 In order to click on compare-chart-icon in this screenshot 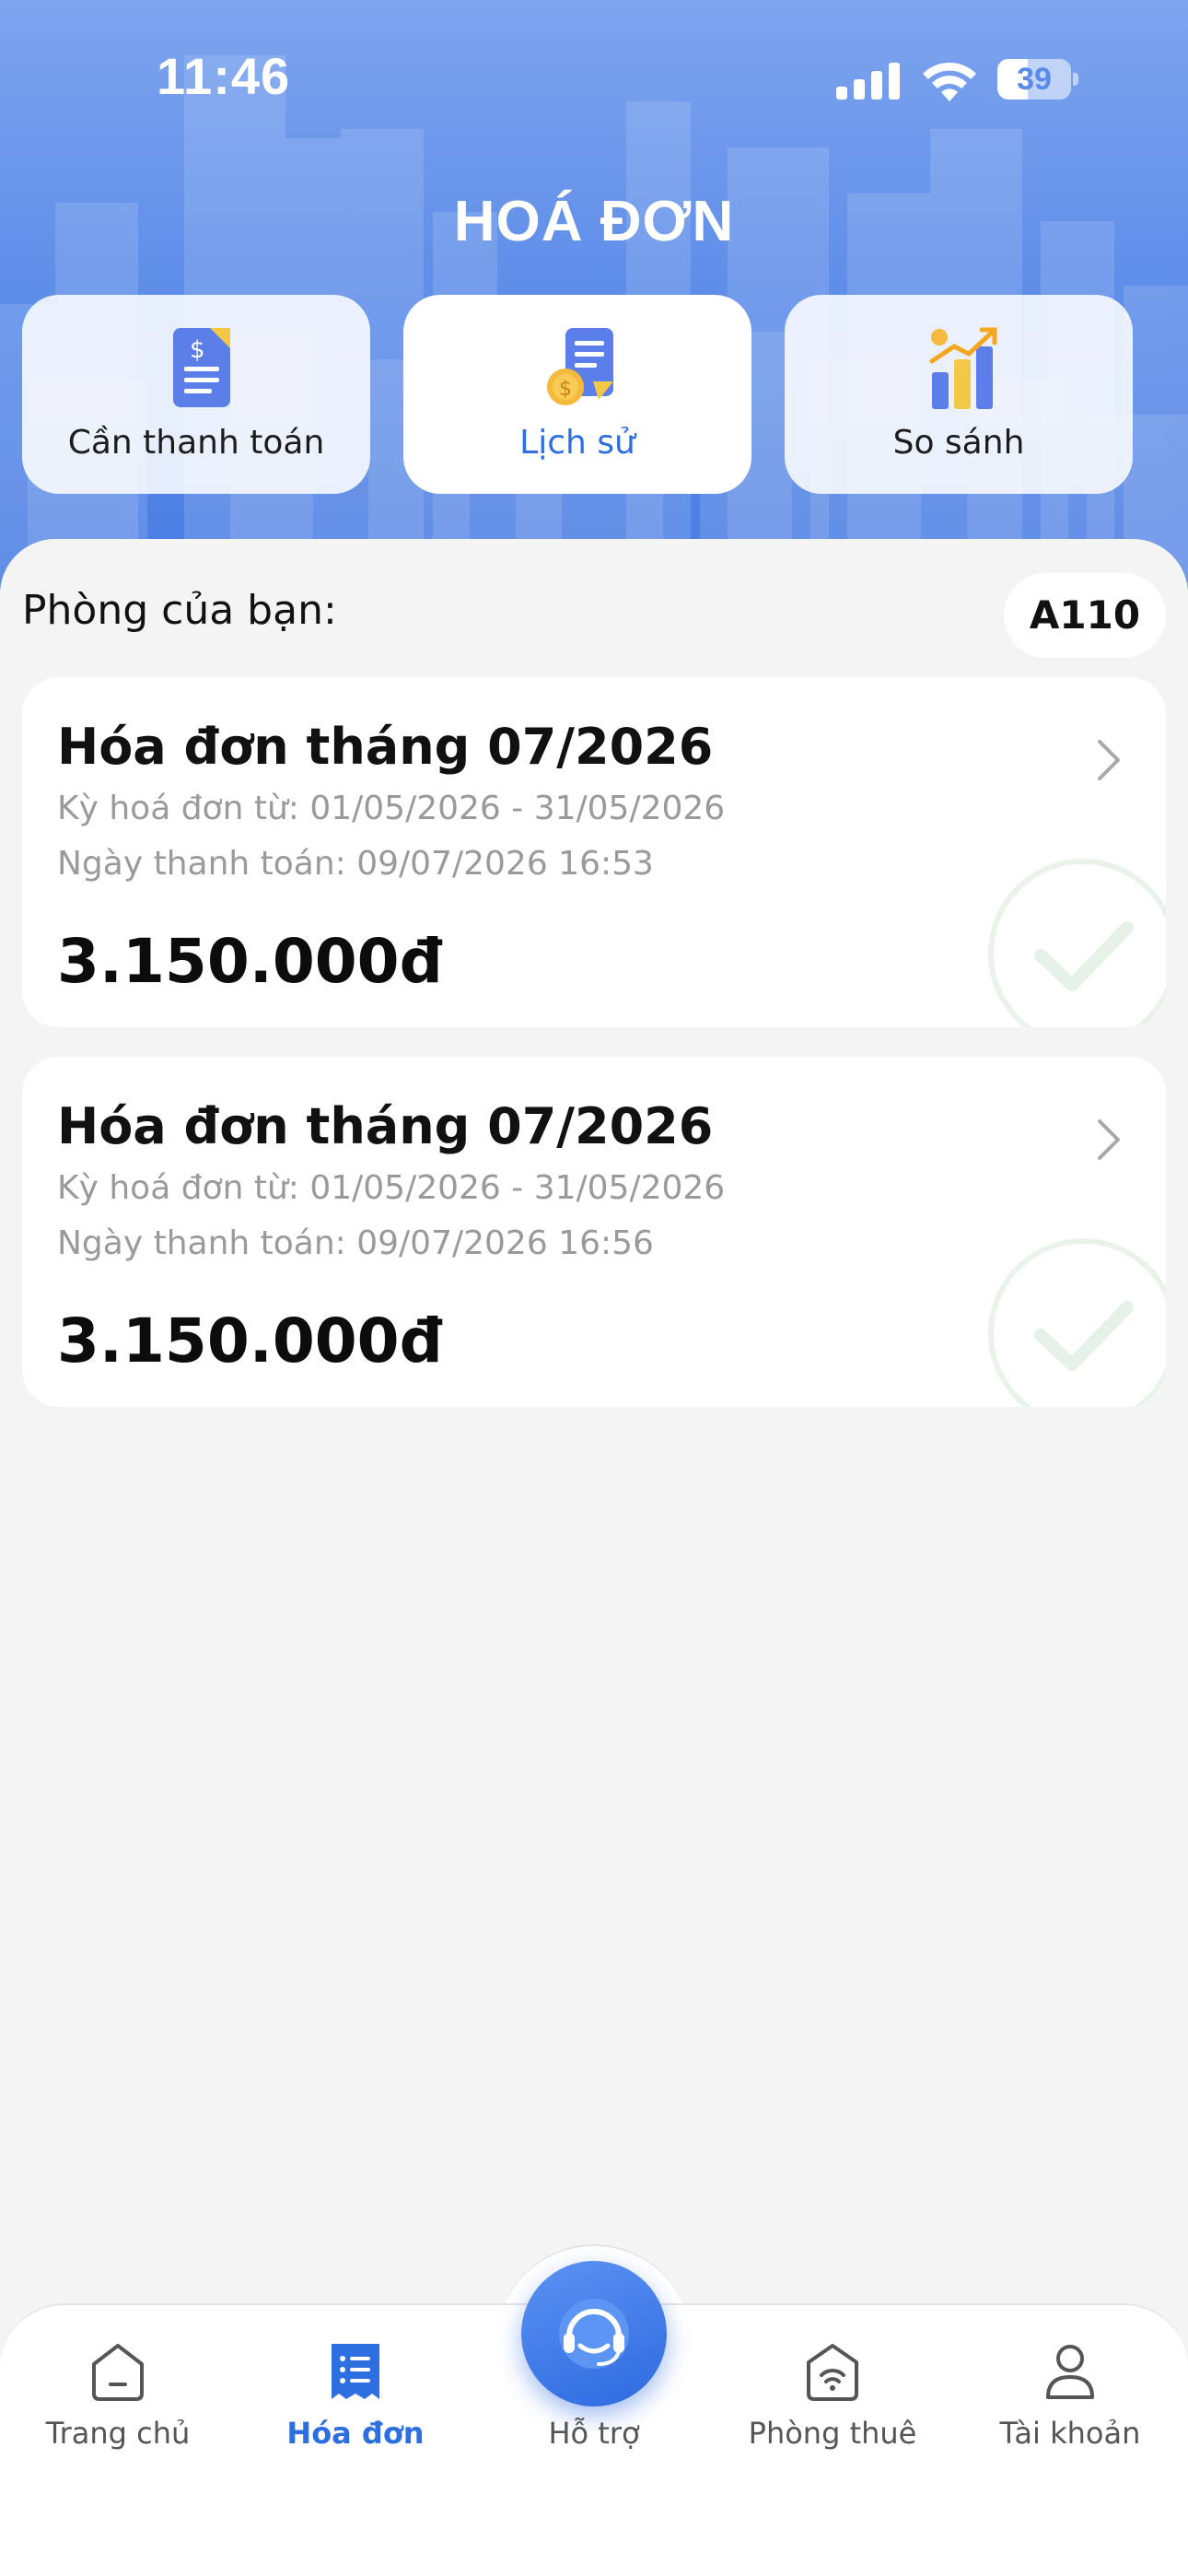, I will do `click(963, 368)`.